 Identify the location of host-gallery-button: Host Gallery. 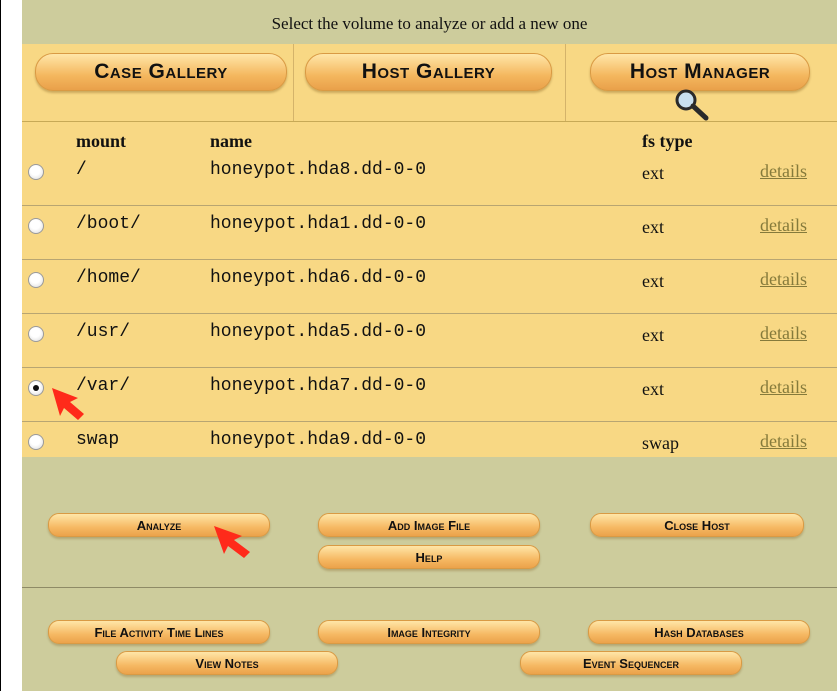
(428, 72).